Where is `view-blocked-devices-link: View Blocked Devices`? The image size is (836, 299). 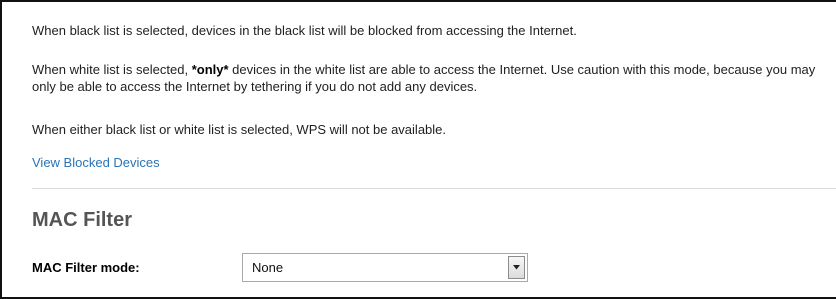
view-blocked-devices-link: View Blocked Devices is located at coordinates (96, 162).